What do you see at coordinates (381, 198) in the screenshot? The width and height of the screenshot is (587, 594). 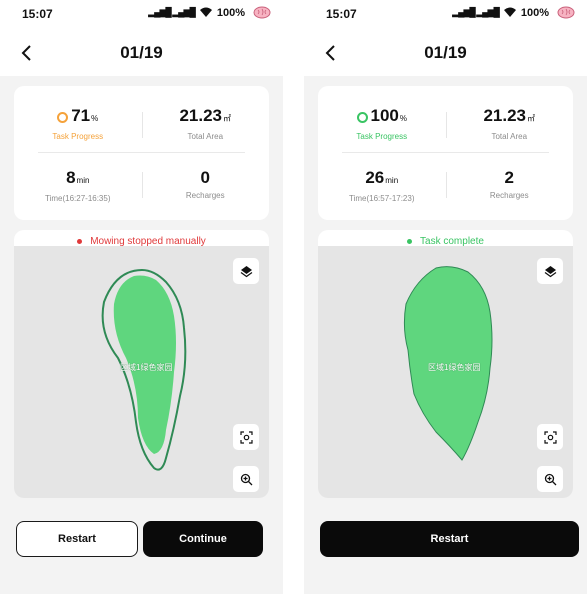 I see `time-label: Time(16:57-17:23)` at bounding box center [381, 198].